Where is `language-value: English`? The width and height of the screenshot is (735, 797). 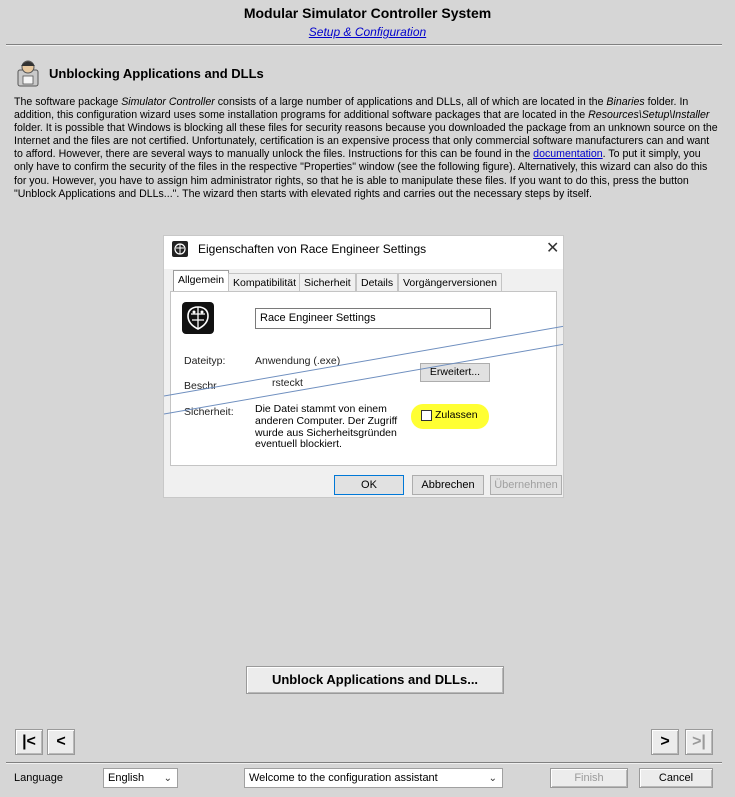 language-value: English is located at coordinates (126, 778).